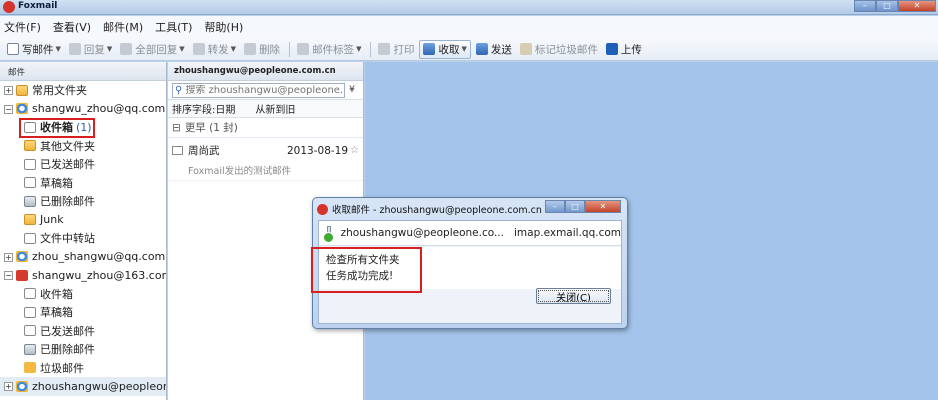 This screenshot has width=938, height=400. What do you see at coordinates (30, 127) in the screenshot?
I see `inbox-icon` at bounding box center [30, 127].